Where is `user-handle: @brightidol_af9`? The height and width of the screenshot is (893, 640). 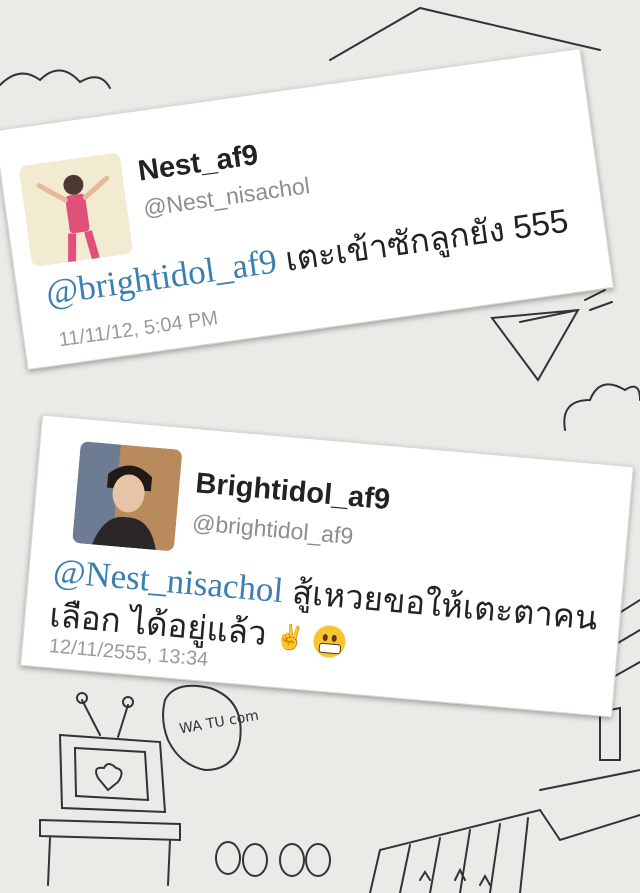 user-handle: @brightidol_af9 is located at coordinates (272, 529).